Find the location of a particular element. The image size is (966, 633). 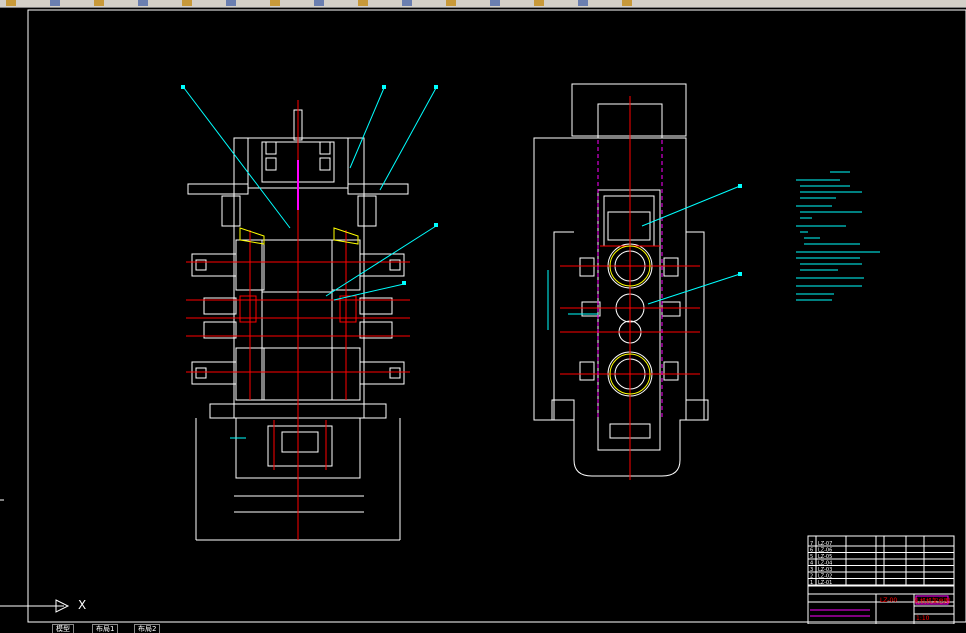

parts-row-no: 6 is located at coordinates (811, 551).